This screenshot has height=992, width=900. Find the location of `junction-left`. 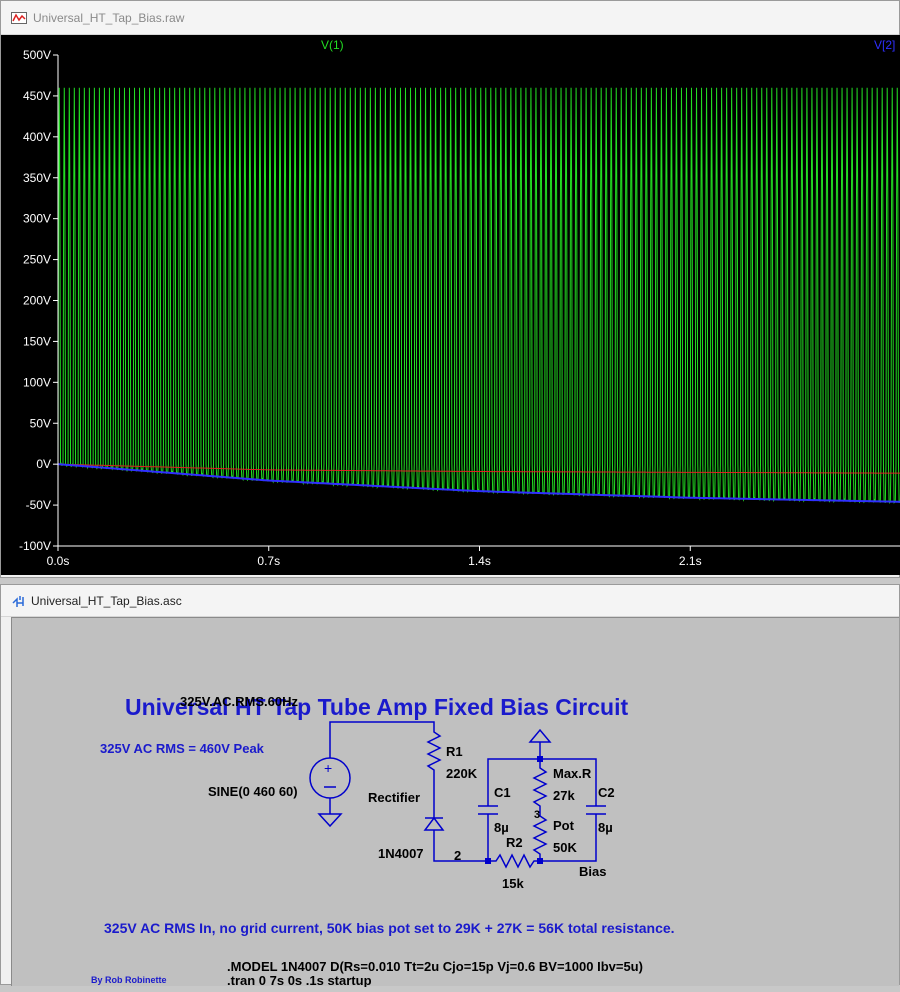

junction-left is located at coordinates (488, 861).